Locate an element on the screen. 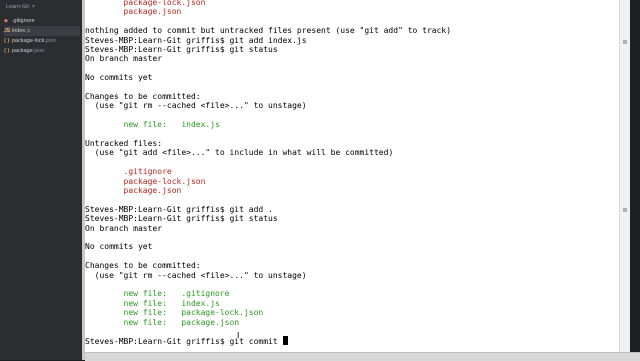 The width and height of the screenshot is (640, 361). js-icon: JS is located at coordinates (7, 31).